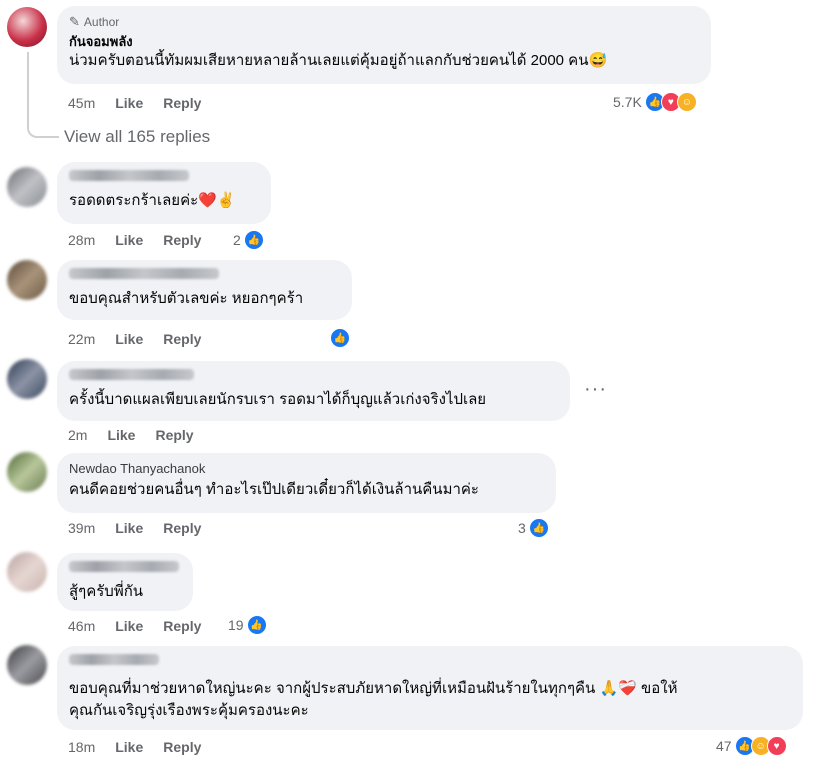 The width and height of the screenshot is (820, 766). I want to click on reaction-count: 47, so click(724, 746).